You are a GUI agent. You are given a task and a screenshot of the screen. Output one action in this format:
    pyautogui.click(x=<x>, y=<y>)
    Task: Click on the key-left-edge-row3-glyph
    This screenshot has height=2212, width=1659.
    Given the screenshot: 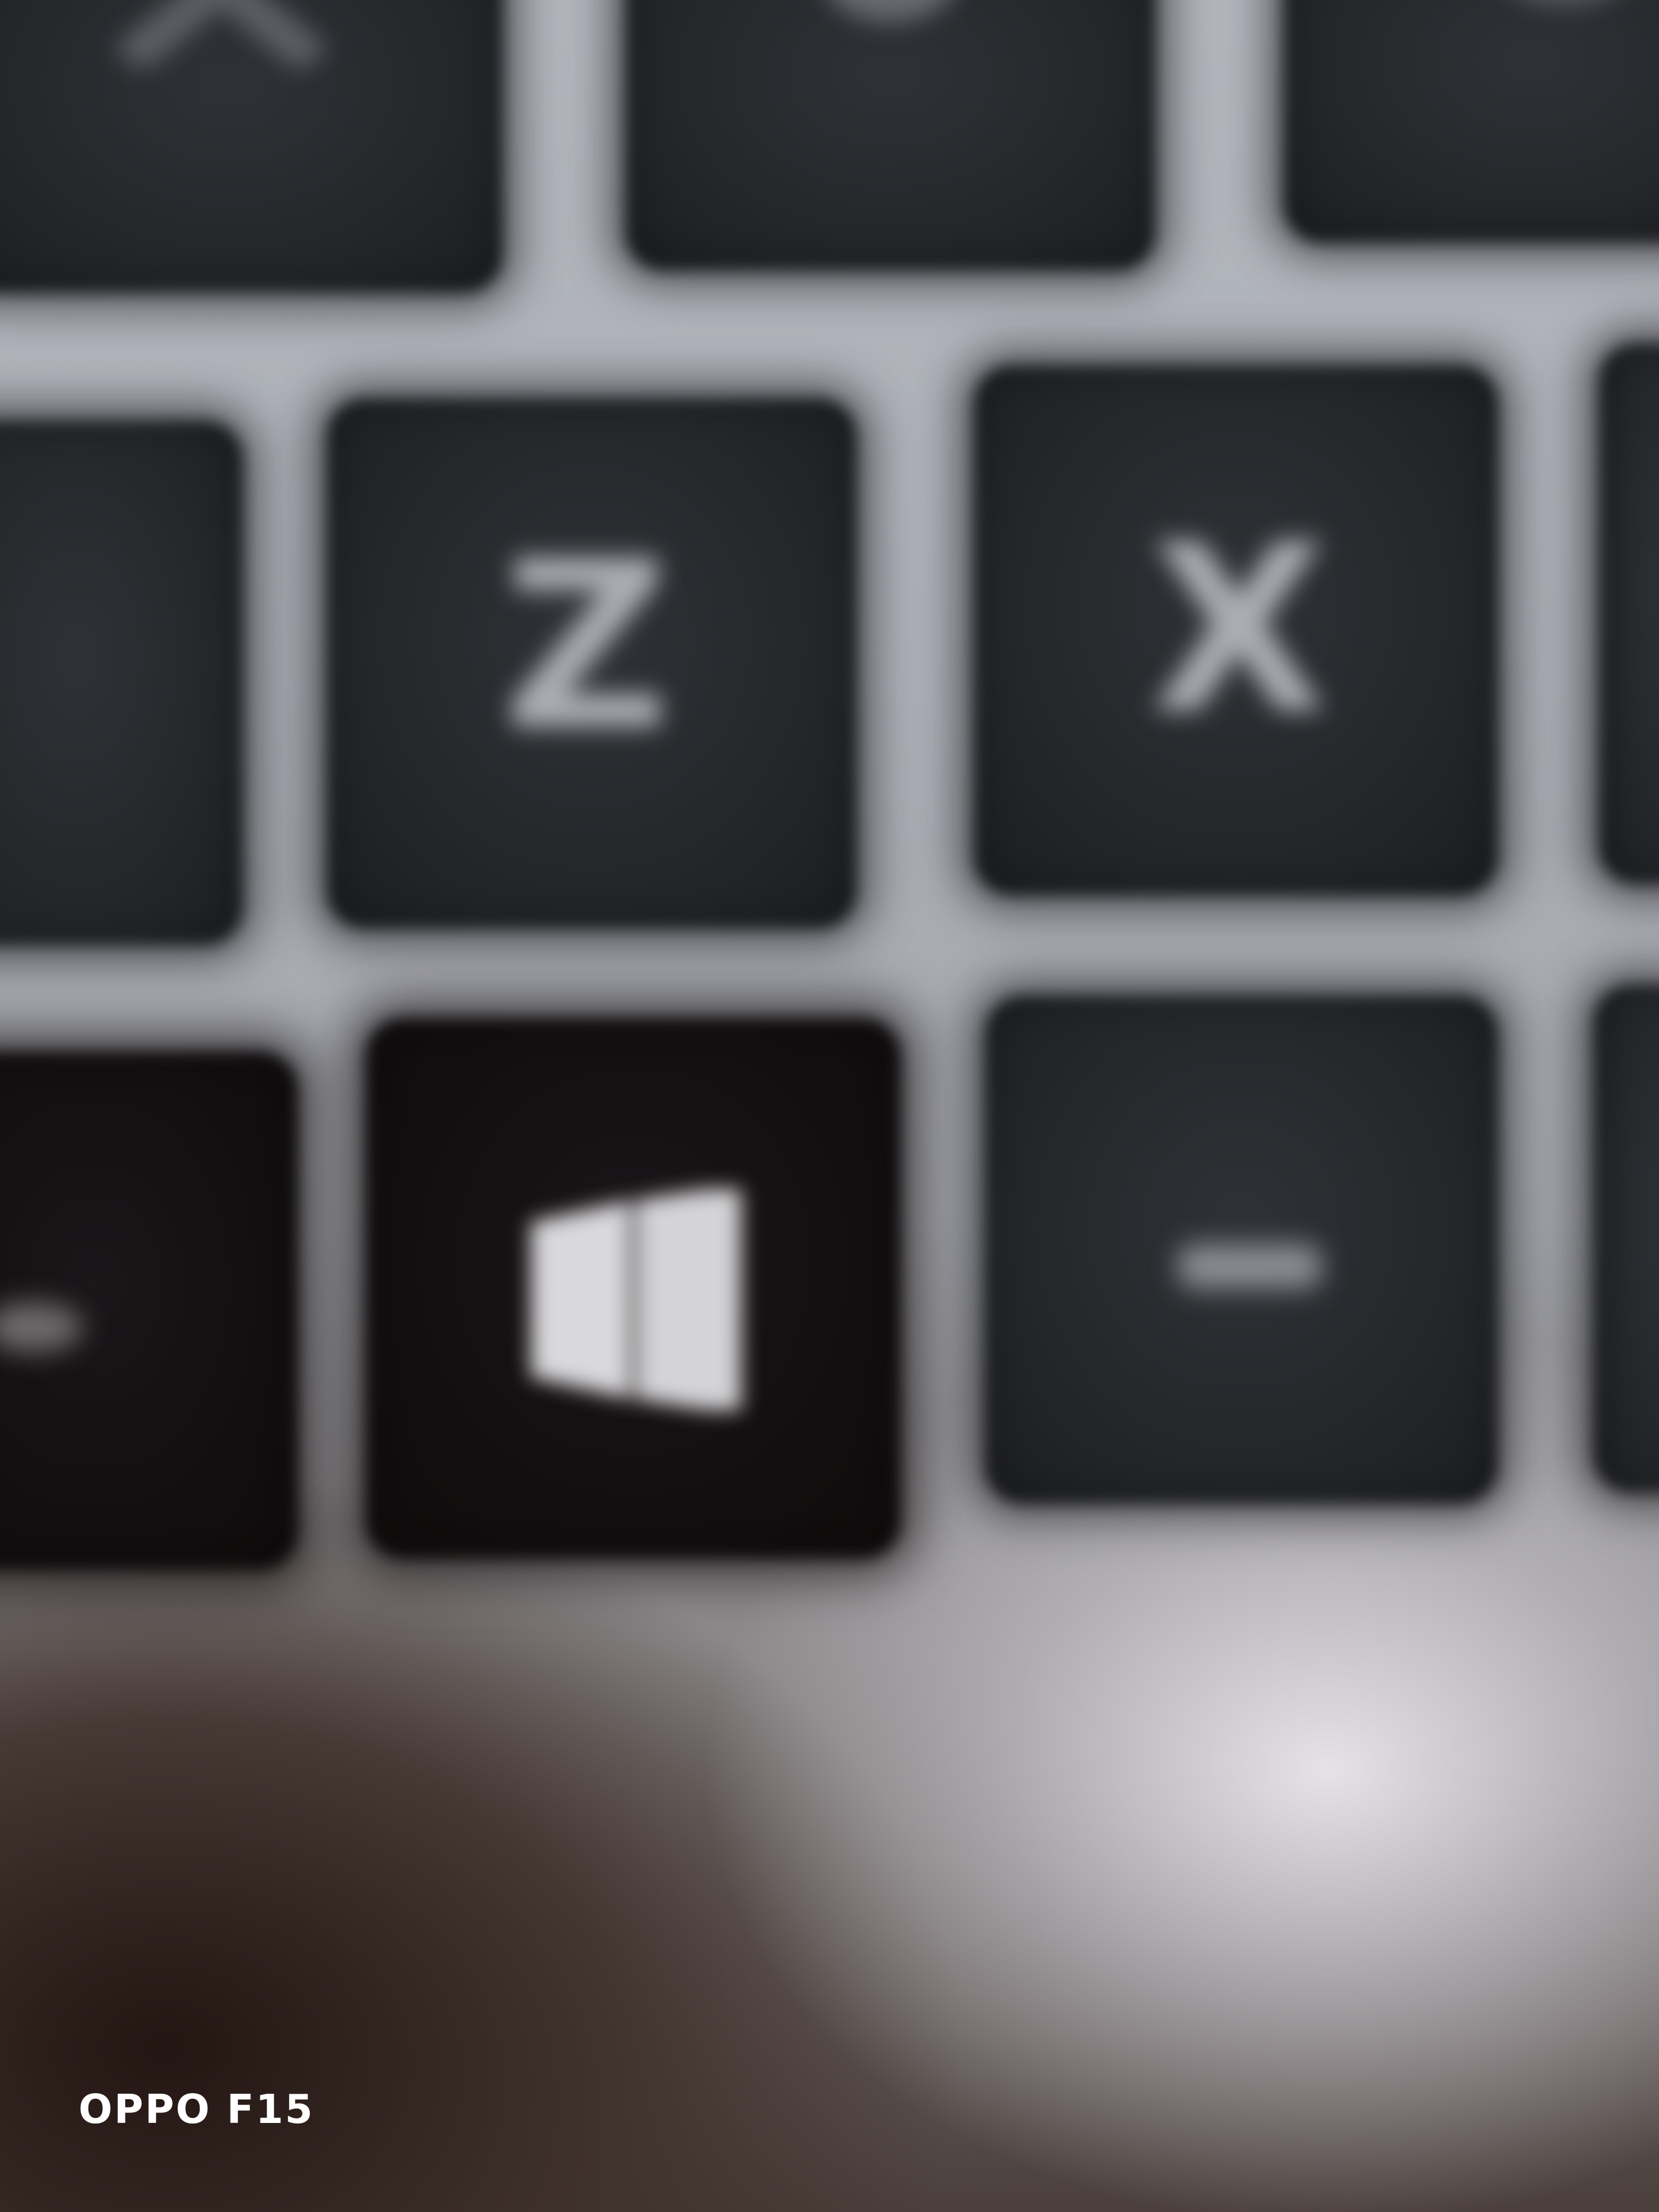 What is the action you would take?
    pyautogui.click(x=50, y=1327)
    